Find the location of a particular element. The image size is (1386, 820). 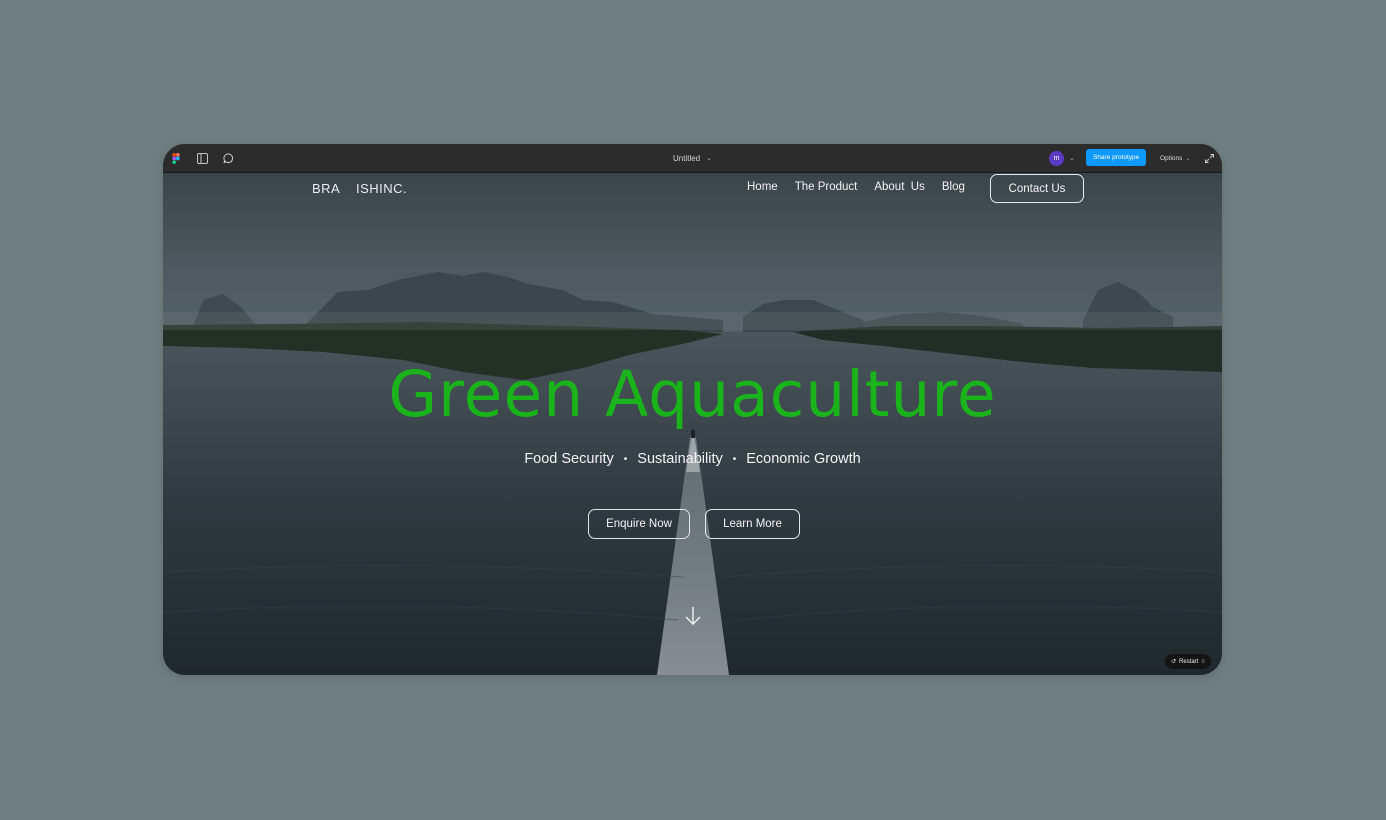

options-menu: Options ⌄ is located at coordinates (1175, 158).